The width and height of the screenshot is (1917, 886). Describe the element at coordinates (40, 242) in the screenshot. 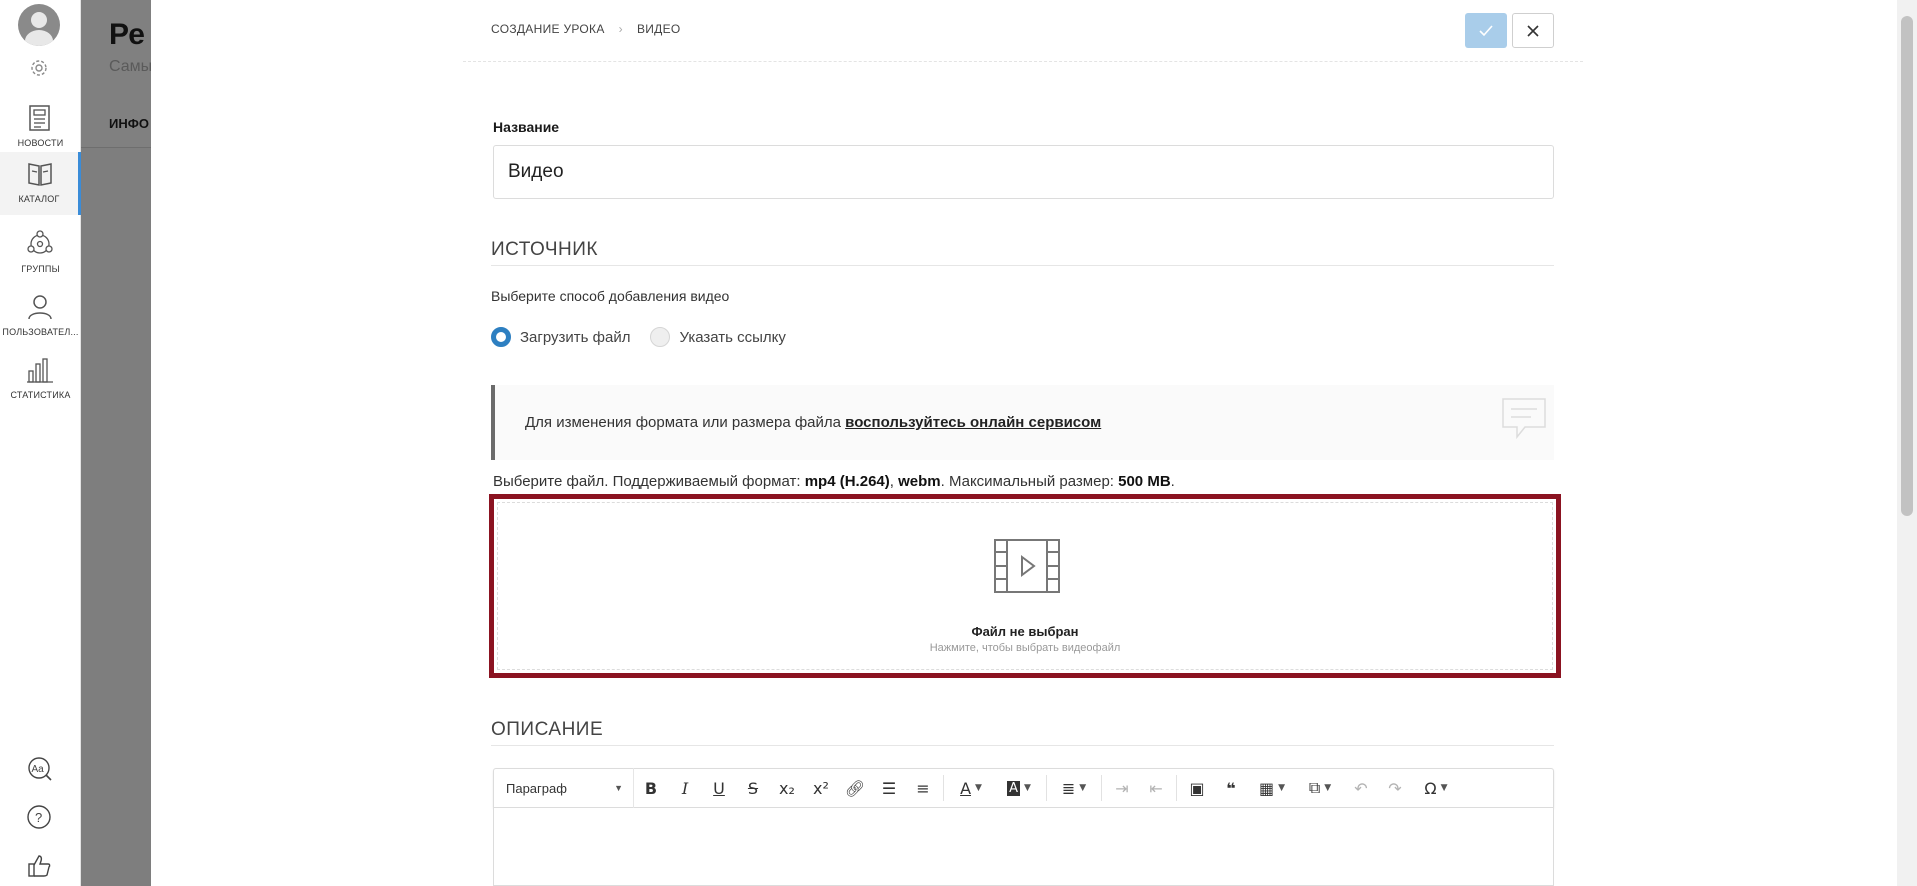

I see `groups-icon` at that location.